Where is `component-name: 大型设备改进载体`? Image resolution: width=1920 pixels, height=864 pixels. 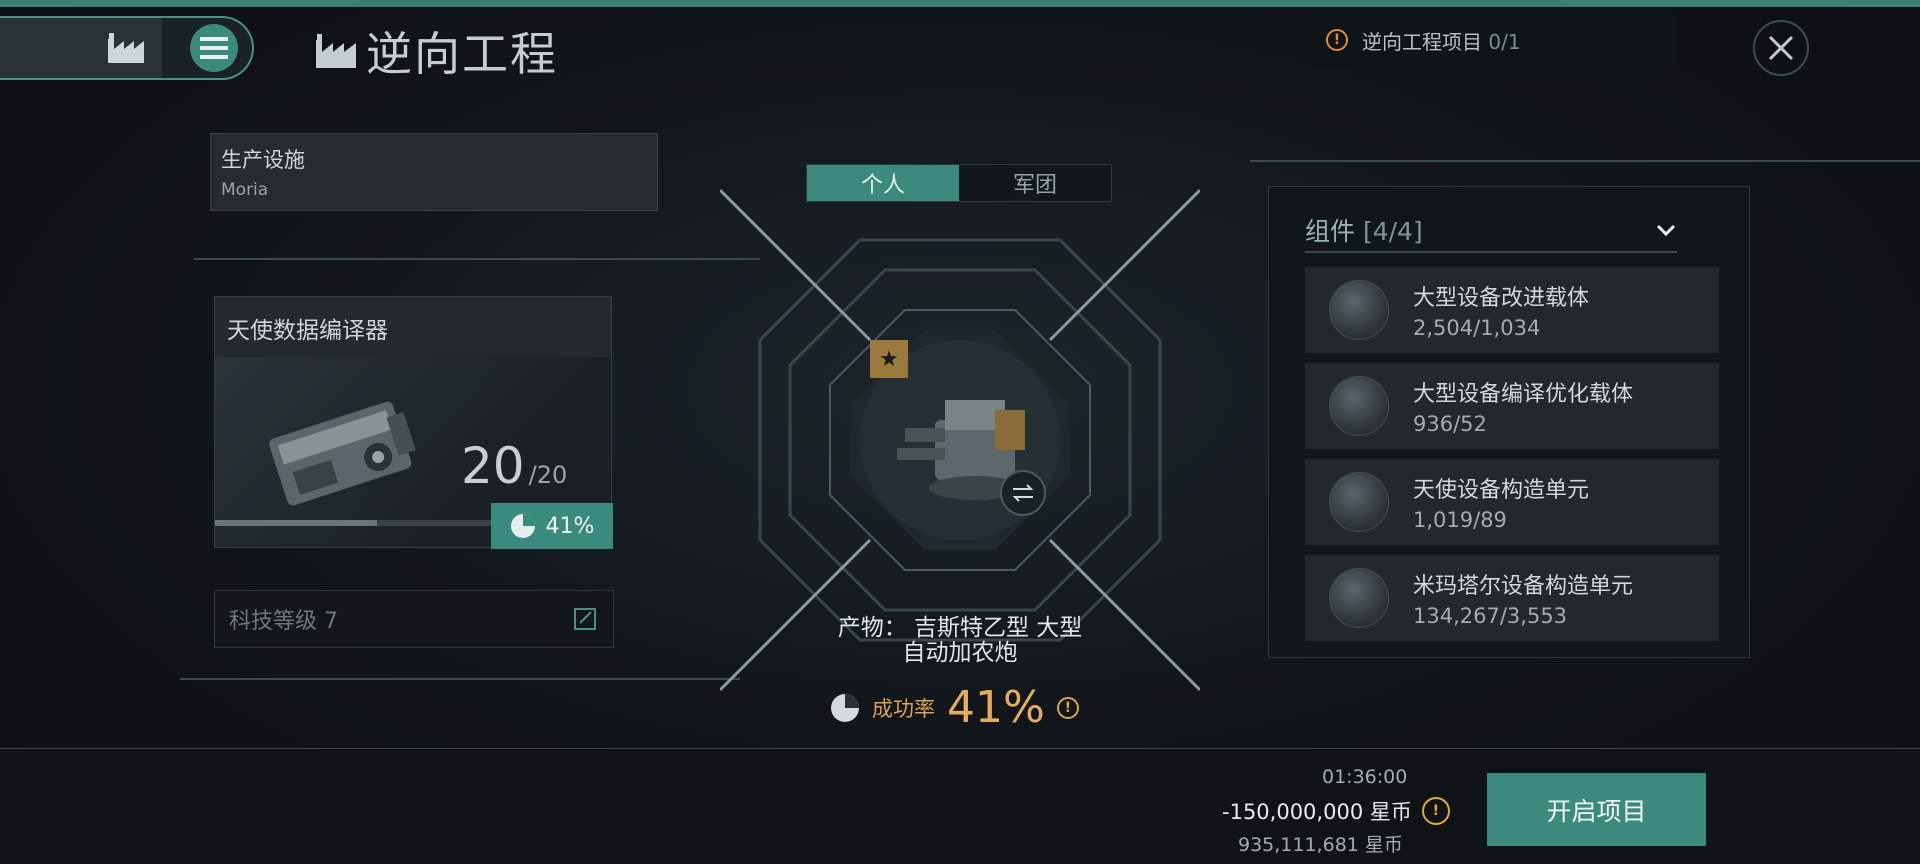 component-name: 大型设备改进载体 is located at coordinates (1501, 298).